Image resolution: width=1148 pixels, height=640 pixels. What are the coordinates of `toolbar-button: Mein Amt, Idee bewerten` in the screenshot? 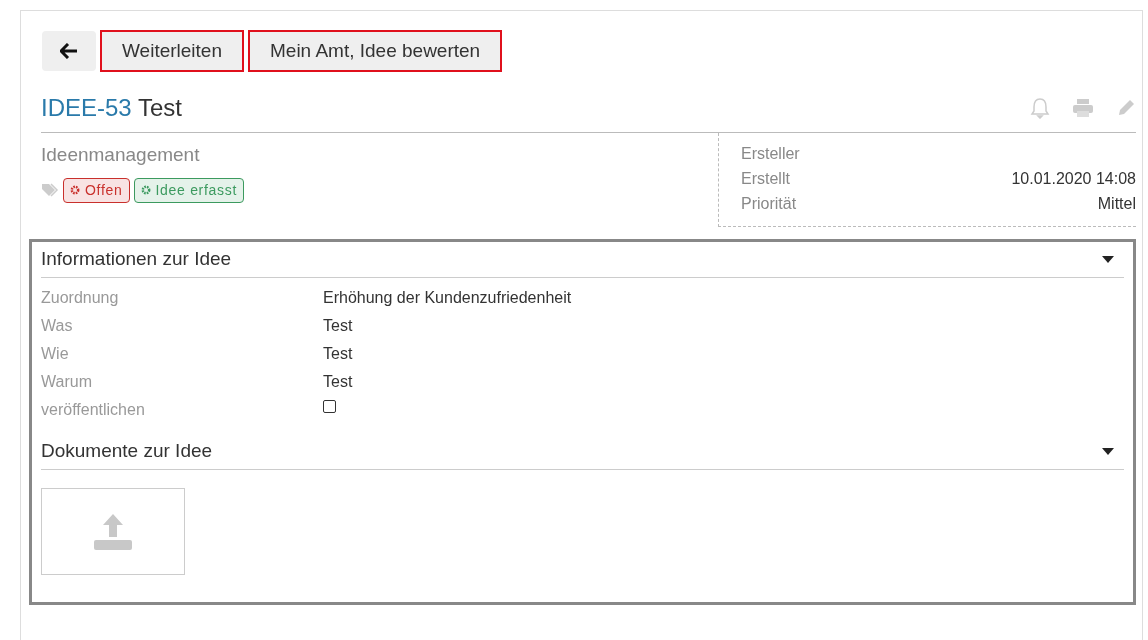 It's located at (375, 51).